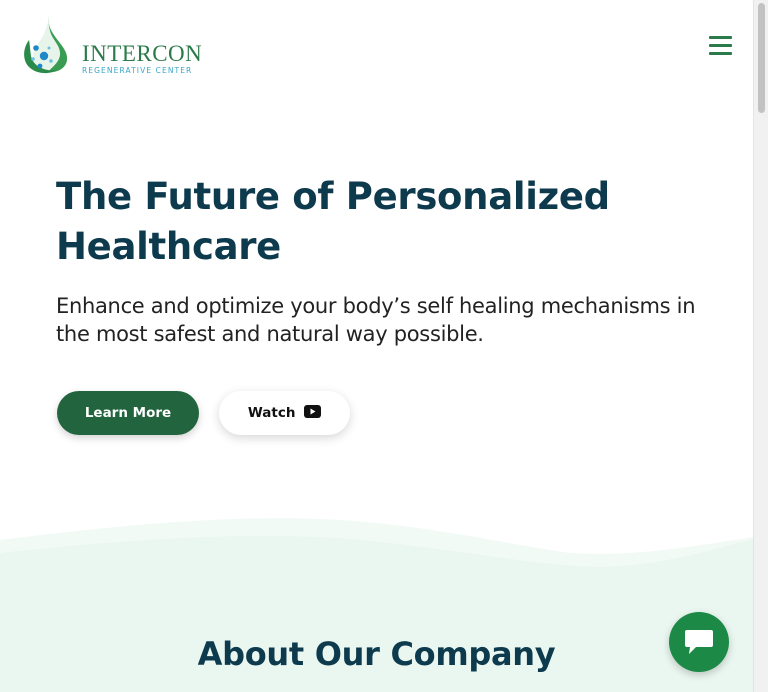 The image size is (768, 692). What do you see at coordinates (761, 58) in the screenshot?
I see `scrollbar-thumb` at bounding box center [761, 58].